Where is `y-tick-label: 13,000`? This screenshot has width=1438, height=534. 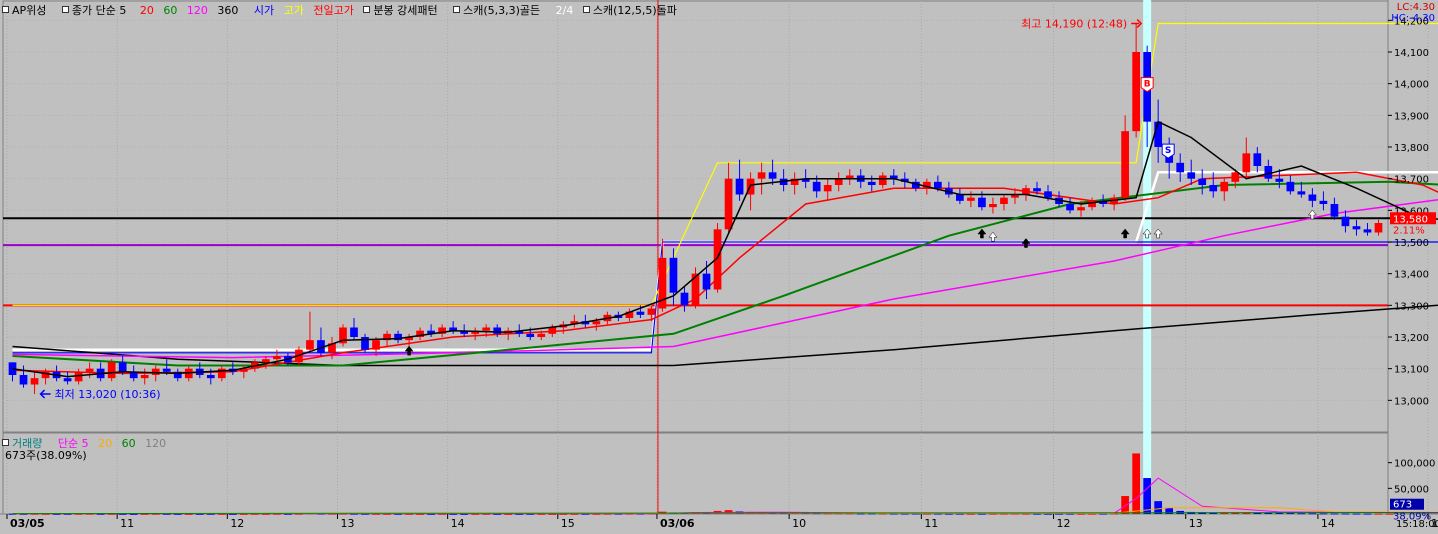
y-tick-label: 13,000 is located at coordinates (1411, 401).